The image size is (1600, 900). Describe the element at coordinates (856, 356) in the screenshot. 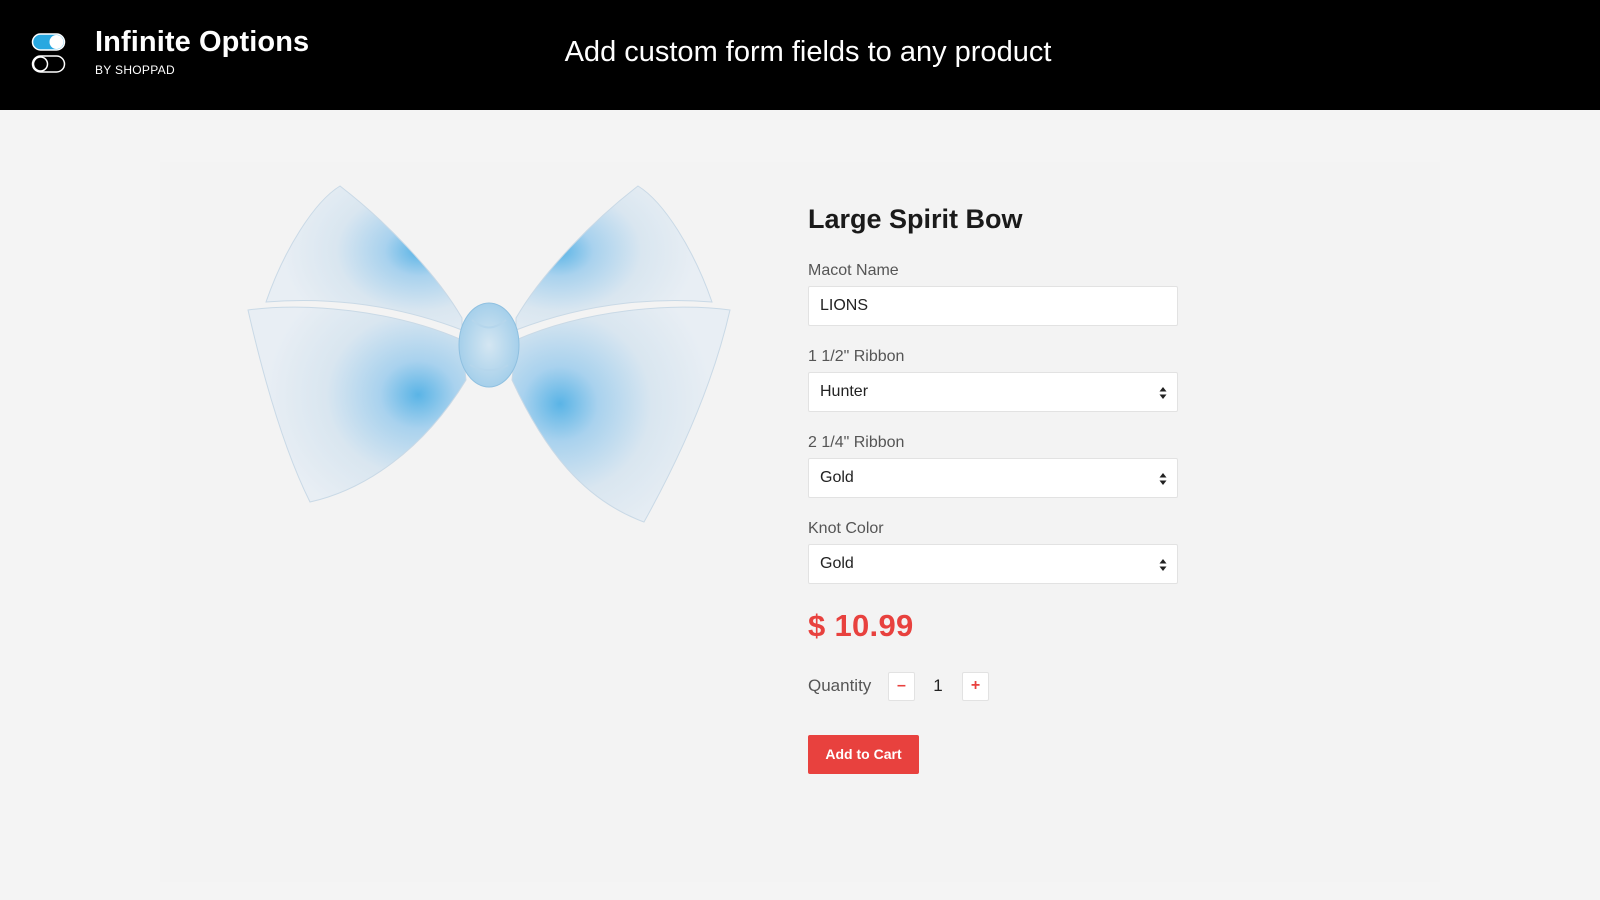

I see `field-label-ribbon-1-1-2: 1 1/2" Ribbon` at that location.